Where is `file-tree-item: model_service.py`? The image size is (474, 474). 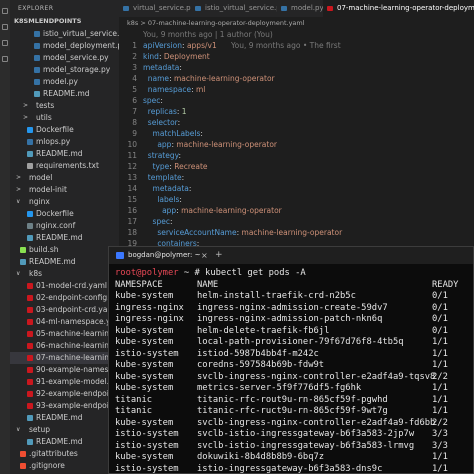
file-tree-item: model_service.py is located at coordinates (64, 58).